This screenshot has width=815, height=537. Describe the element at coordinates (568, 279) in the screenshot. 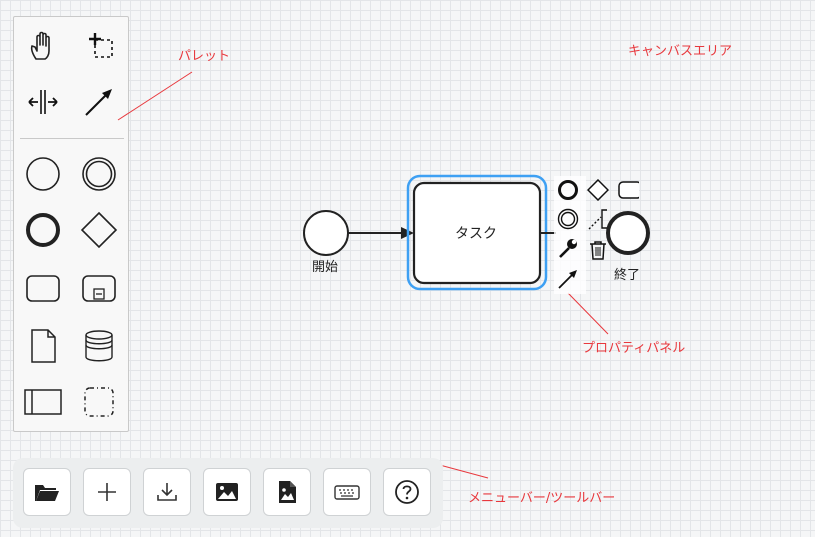

I see `connect-arrow-icon` at that location.